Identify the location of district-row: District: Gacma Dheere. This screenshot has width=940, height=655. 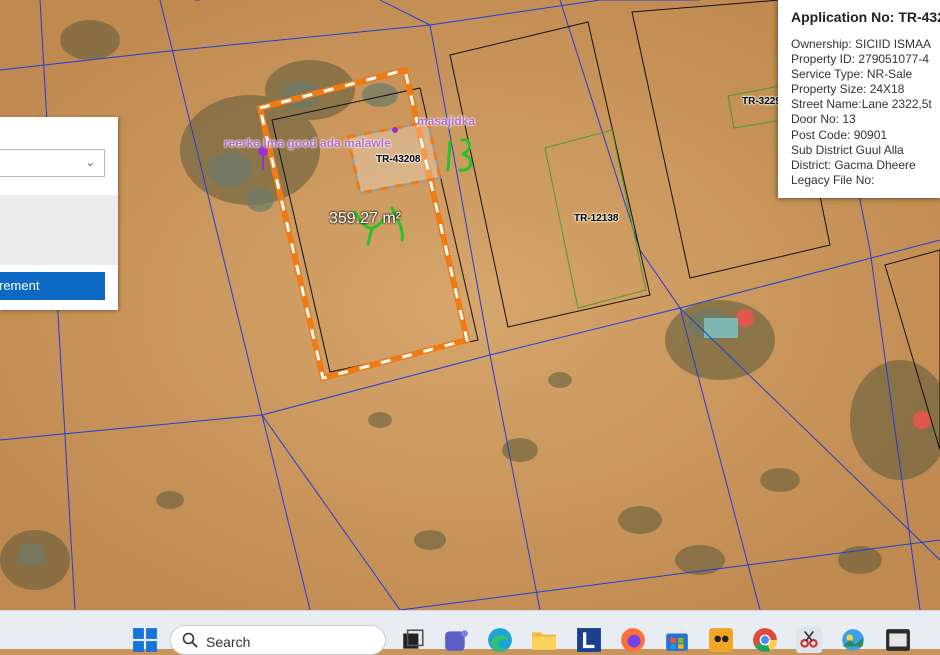
(853, 164).